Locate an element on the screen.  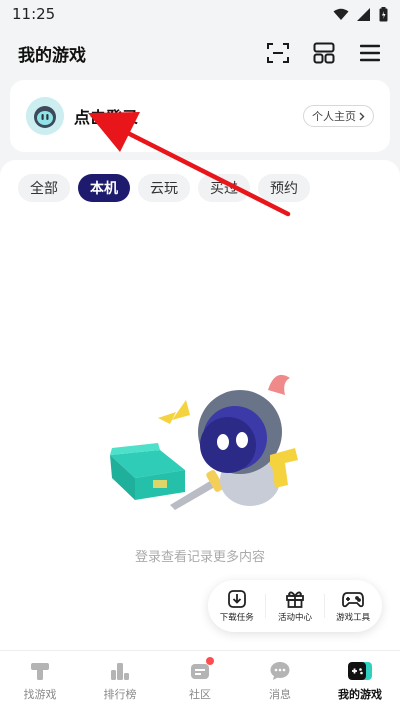
scan-button is located at coordinates (278, 53).